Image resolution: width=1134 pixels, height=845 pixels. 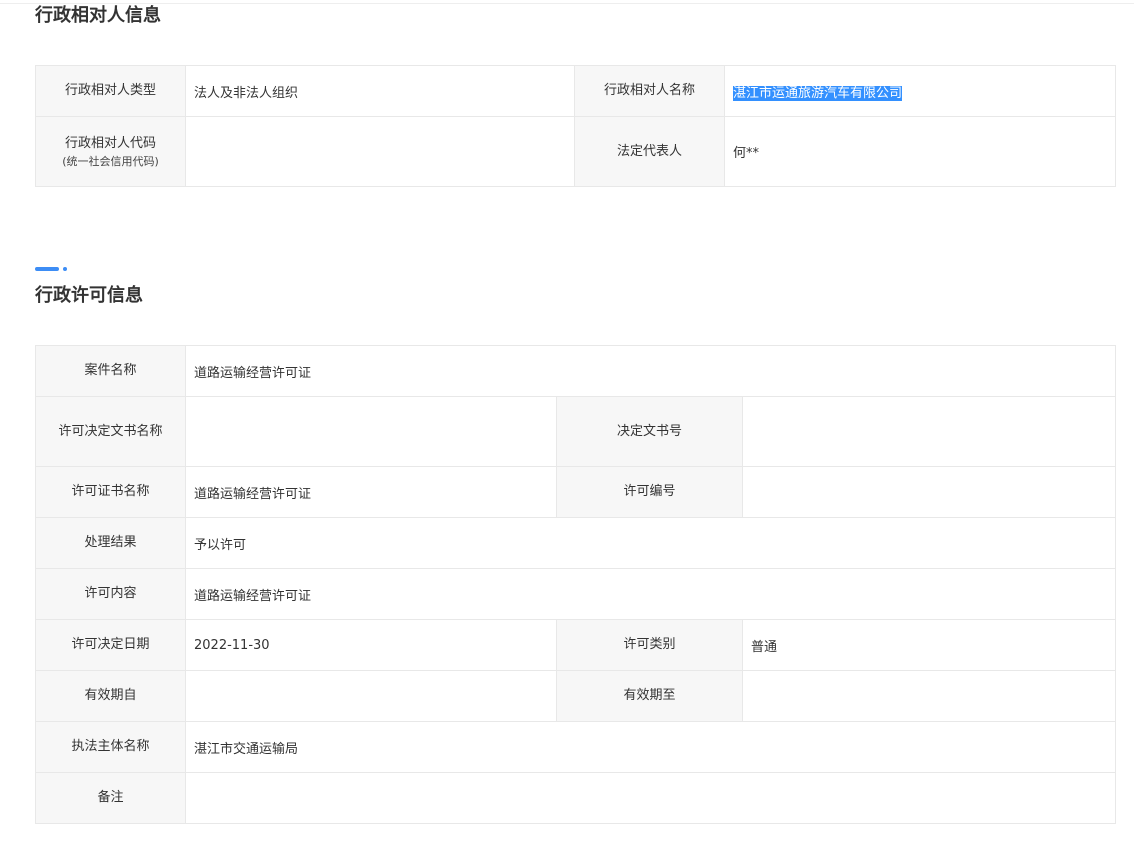 I want to click on case-name-value: 道路运输经营许可证, so click(x=650, y=371).